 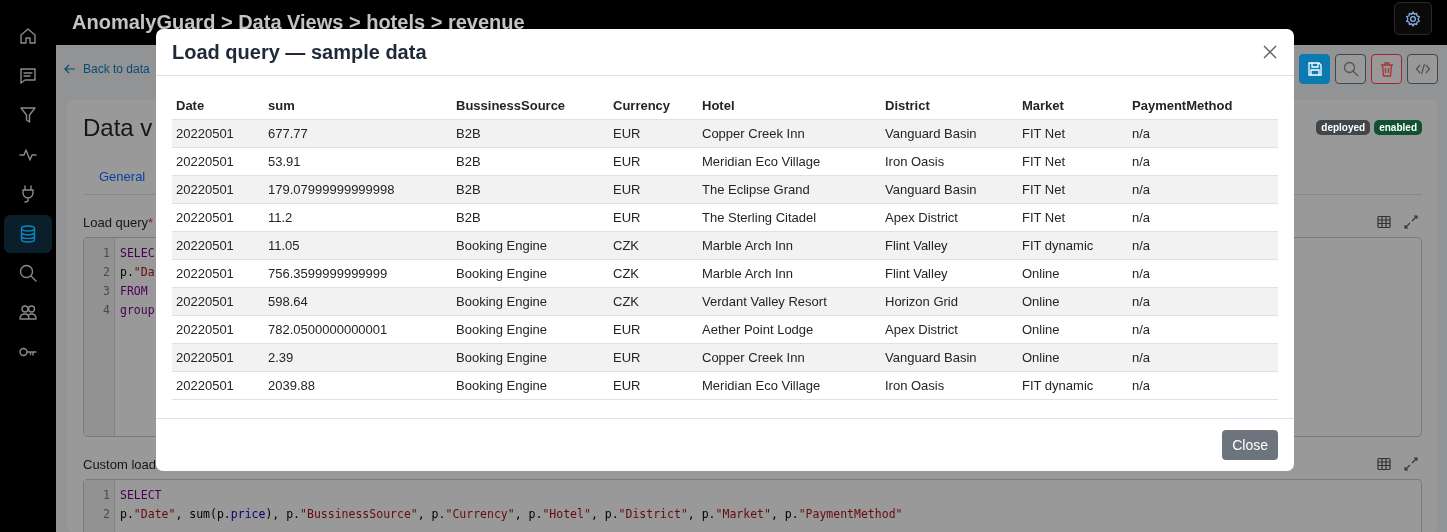 What do you see at coordinates (118, 128) in the screenshot?
I see `page-title: Data v` at bounding box center [118, 128].